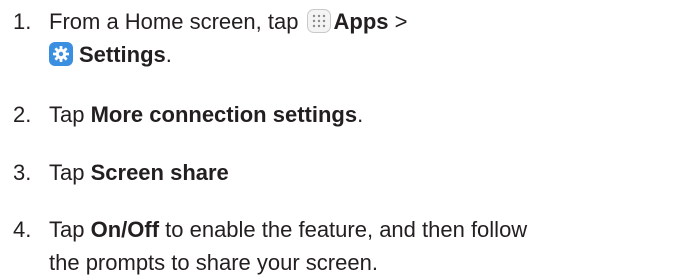 The height and width of the screenshot is (280, 683). What do you see at coordinates (318, 21) in the screenshot?
I see `apps-icon` at bounding box center [318, 21].